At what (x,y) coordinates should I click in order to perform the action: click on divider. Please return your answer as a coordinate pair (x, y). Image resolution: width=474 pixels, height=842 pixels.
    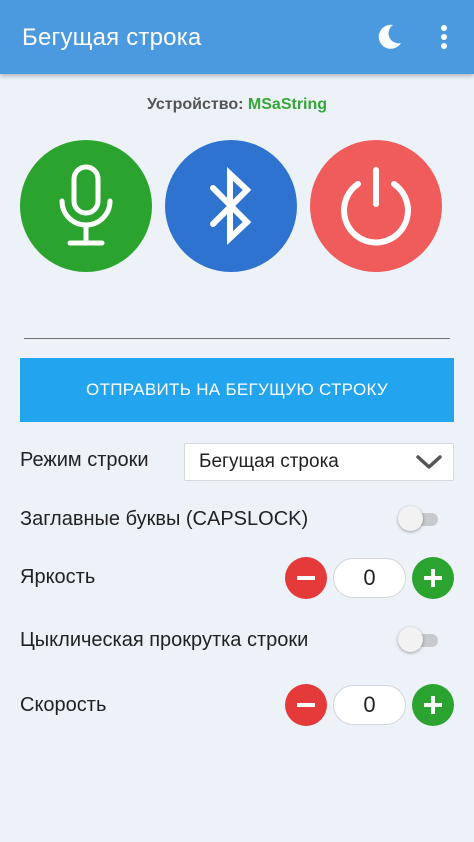
    Looking at the image, I should click on (237, 338).